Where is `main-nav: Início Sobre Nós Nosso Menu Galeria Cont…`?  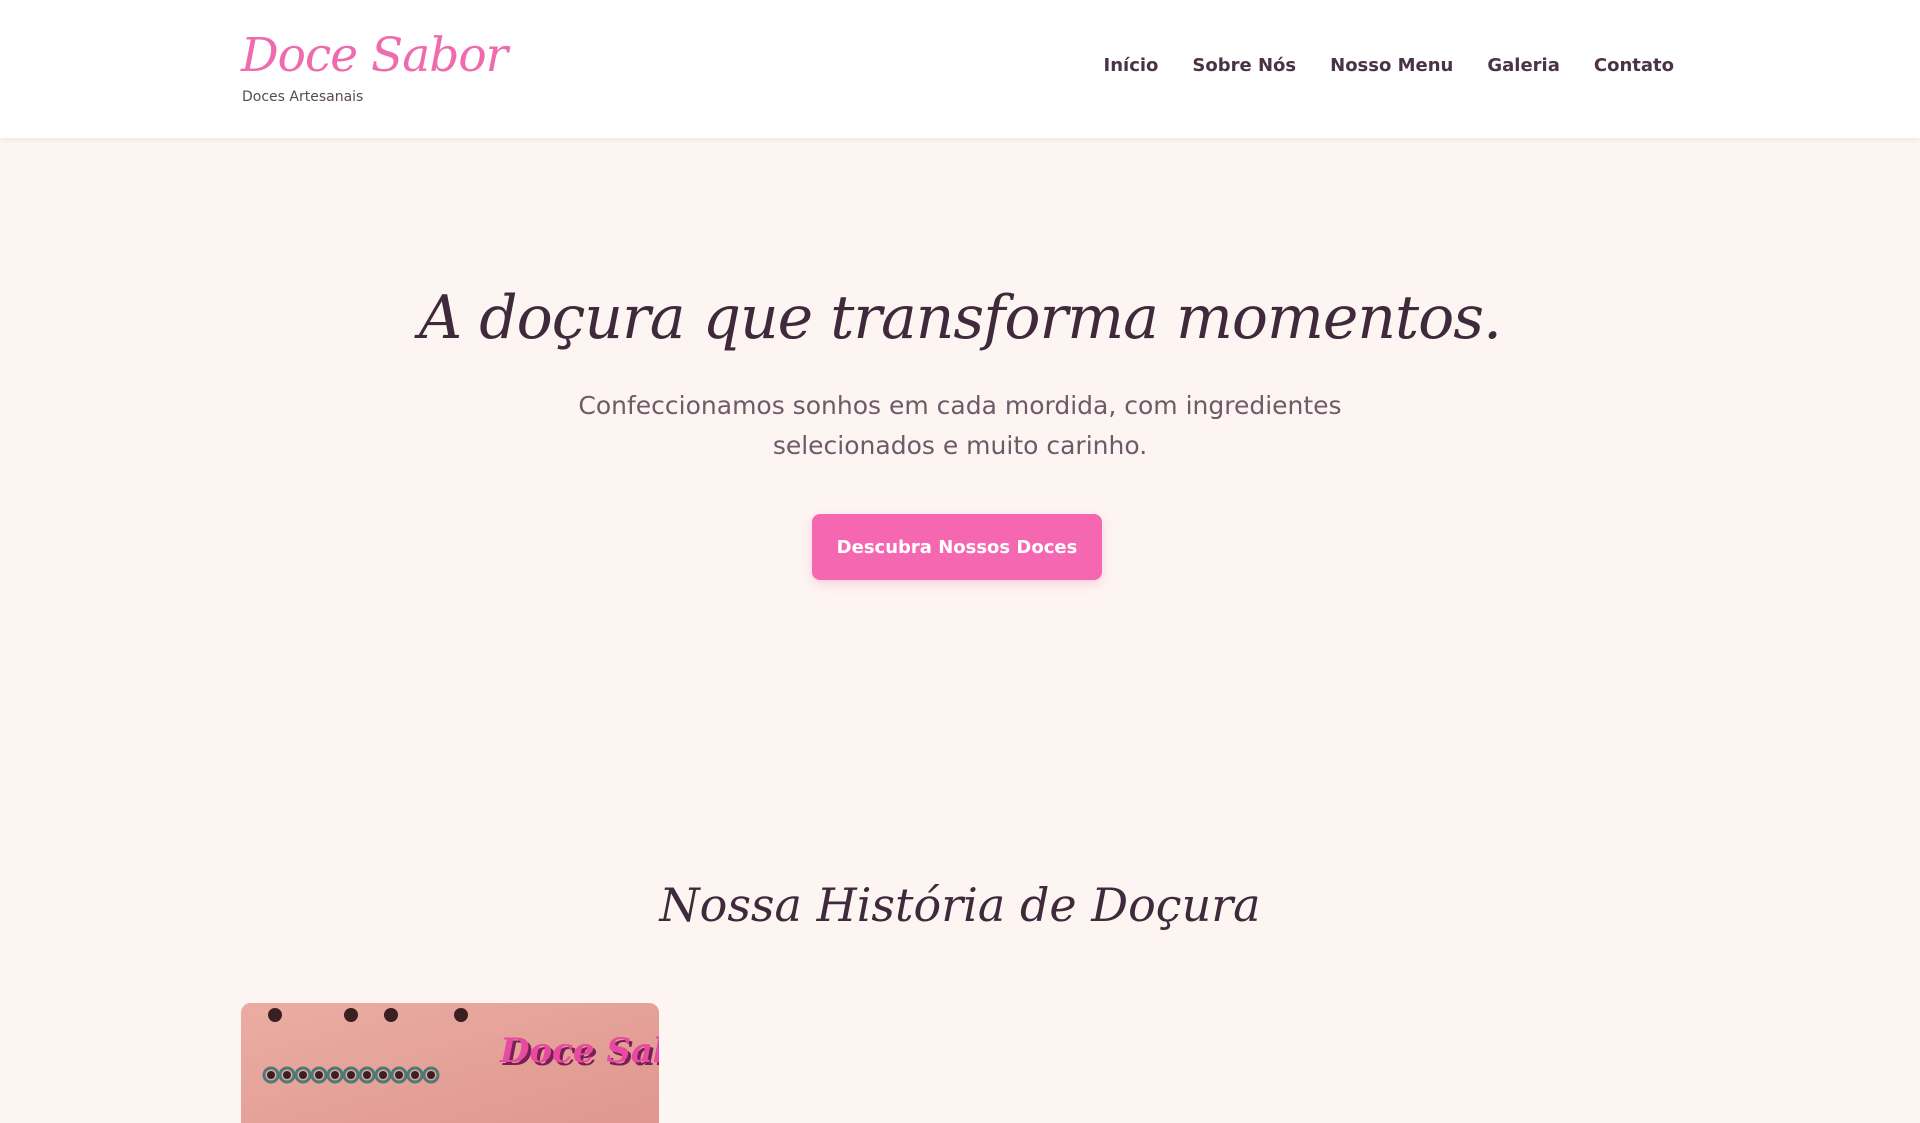 main-nav: Início Sobre Nós Nosso Menu Galeria Cont… is located at coordinates (1389, 66).